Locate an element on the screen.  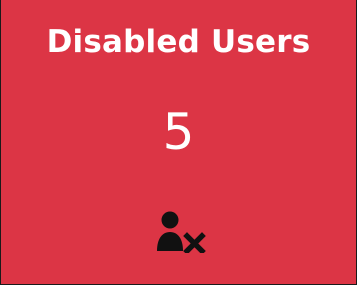
tile-title: Disabled Users is located at coordinates (178, 42).